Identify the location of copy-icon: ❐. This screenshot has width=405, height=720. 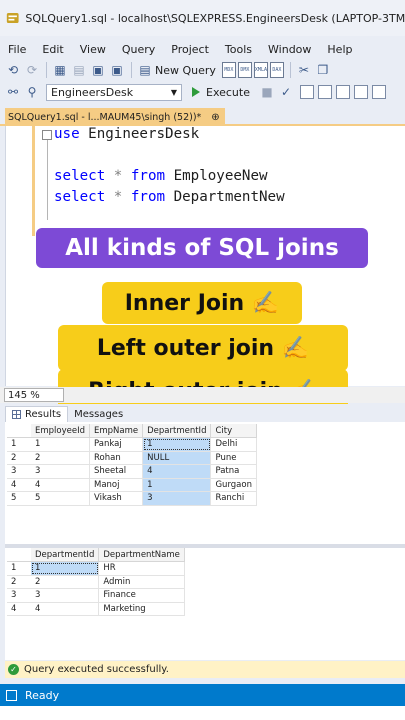
(323, 70).